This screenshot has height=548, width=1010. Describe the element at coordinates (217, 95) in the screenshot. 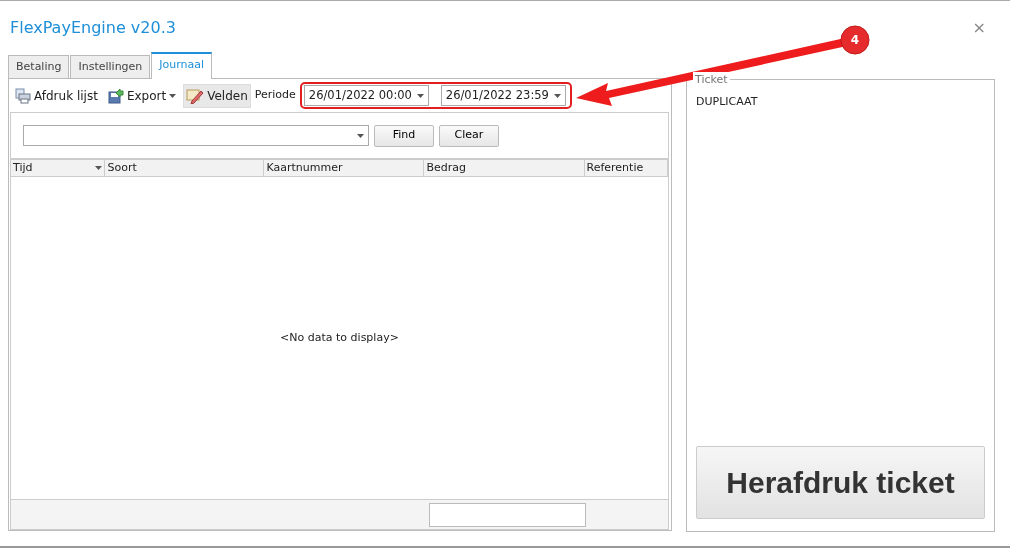

I see `fields-button: Velden` at that location.